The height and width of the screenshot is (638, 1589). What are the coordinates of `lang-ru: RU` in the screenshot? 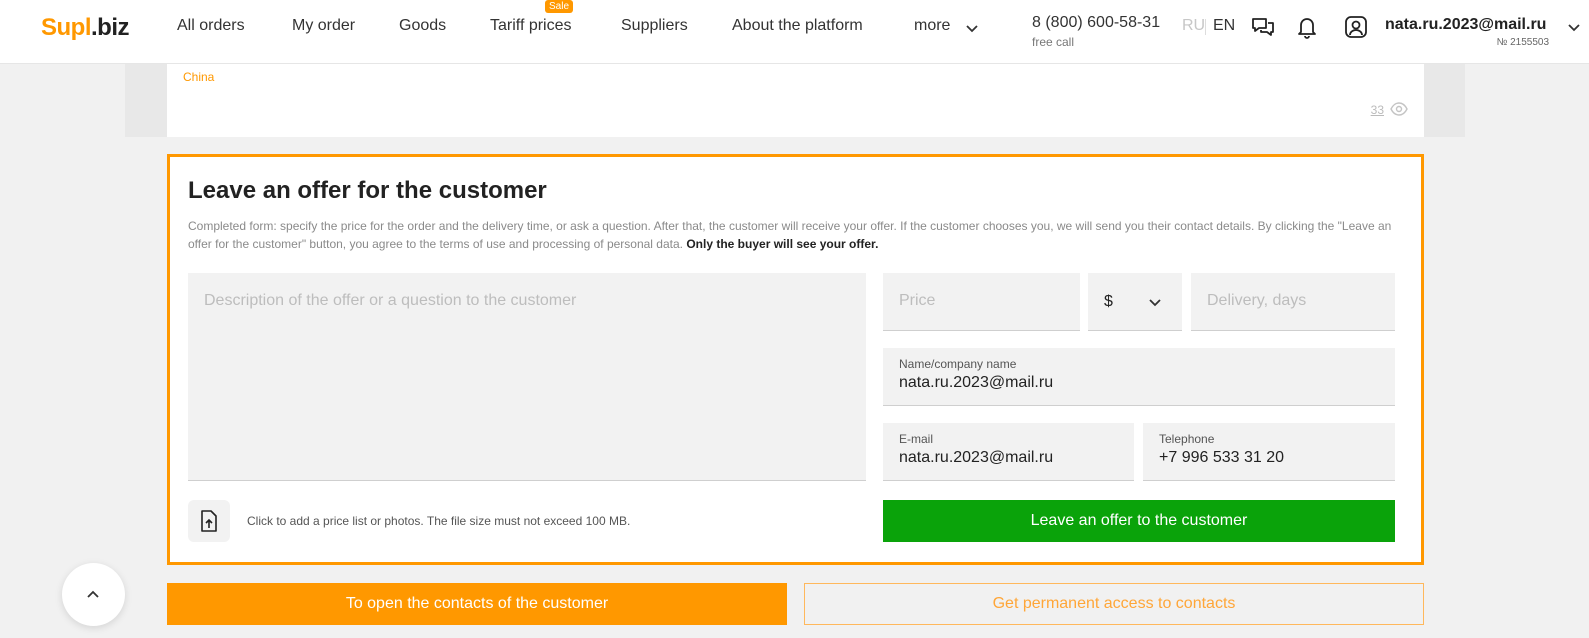 It's located at (1193, 26).